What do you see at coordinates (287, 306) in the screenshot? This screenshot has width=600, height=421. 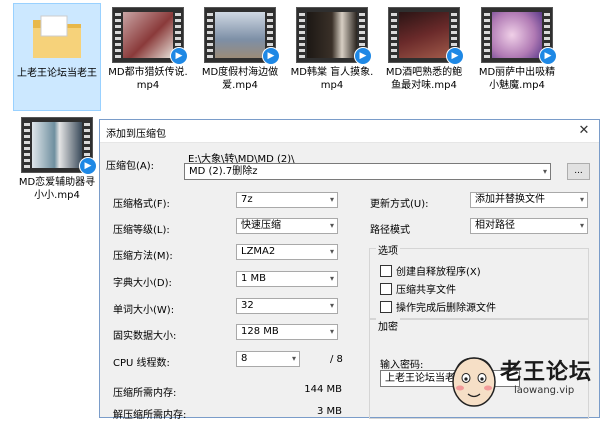 I see `word-size-select: 32 ▾` at bounding box center [287, 306].